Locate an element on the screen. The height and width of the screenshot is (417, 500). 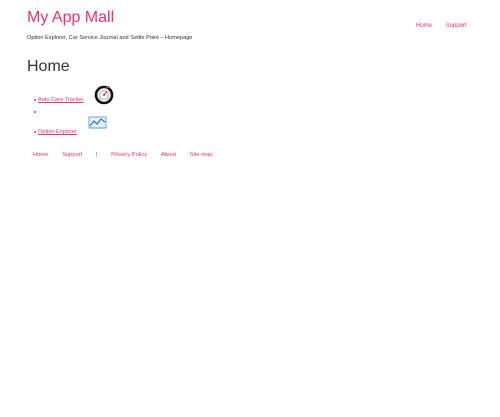
top-nav: Home Support is located at coordinates (447, 26).